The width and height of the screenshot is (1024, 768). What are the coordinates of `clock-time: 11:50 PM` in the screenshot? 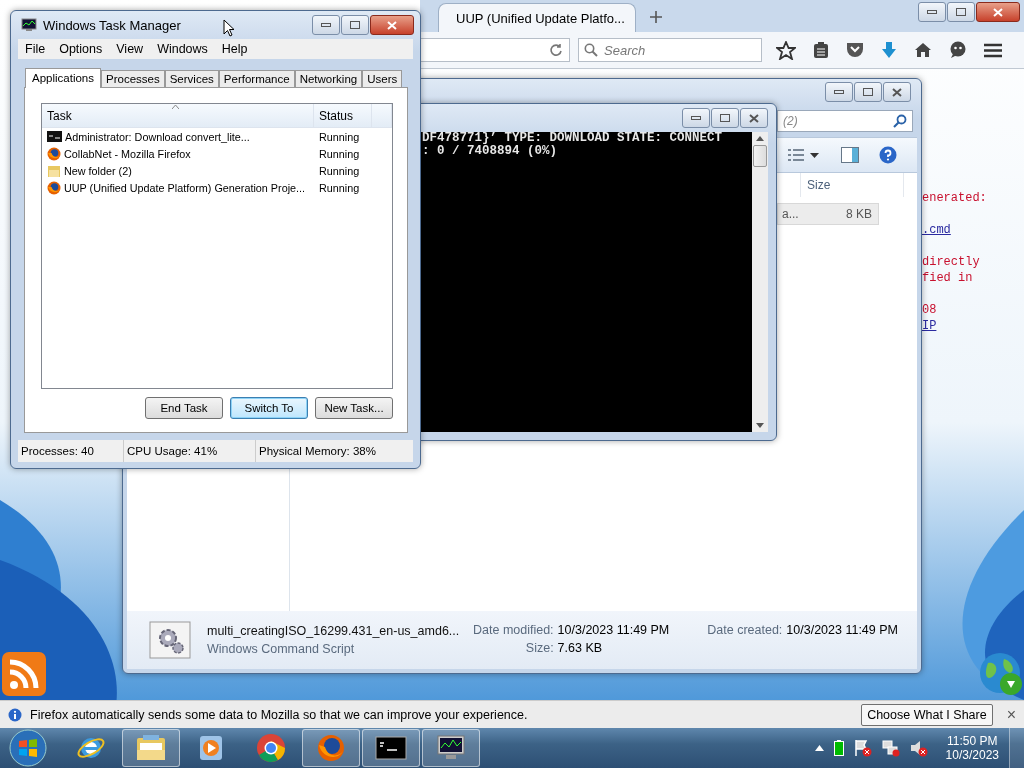 It's located at (972, 741).